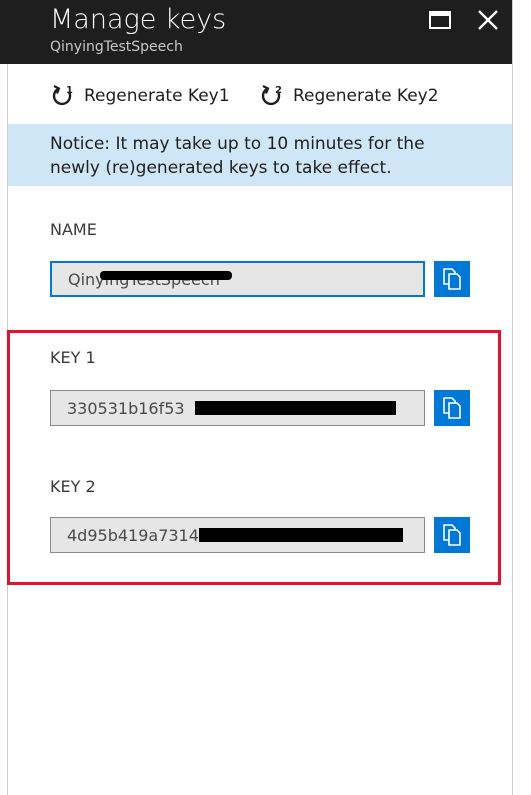 The width and height of the screenshot is (531, 795). I want to click on name-field, so click(237, 279).